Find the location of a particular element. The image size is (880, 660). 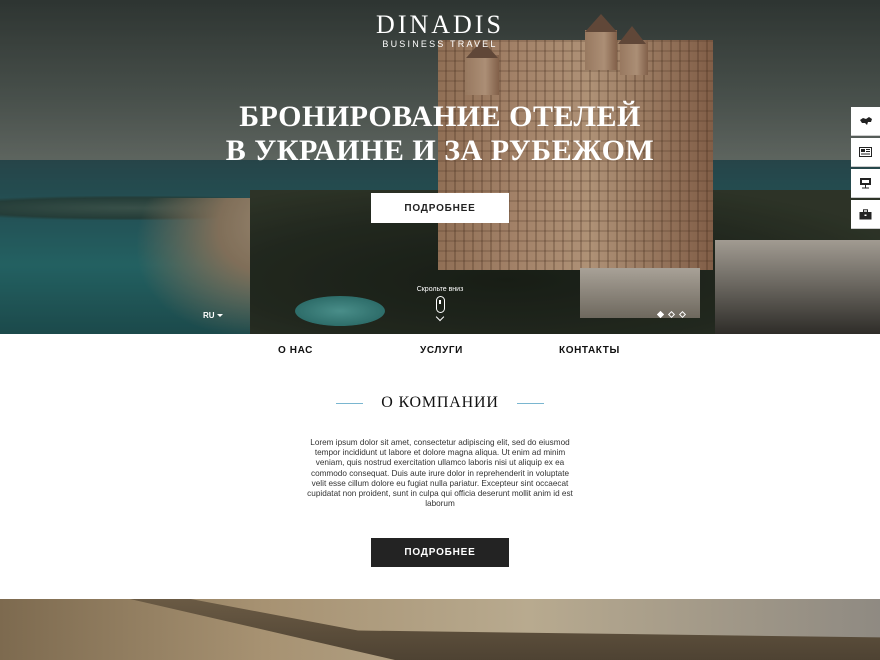

briefcase-icon is located at coordinates (865, 213).